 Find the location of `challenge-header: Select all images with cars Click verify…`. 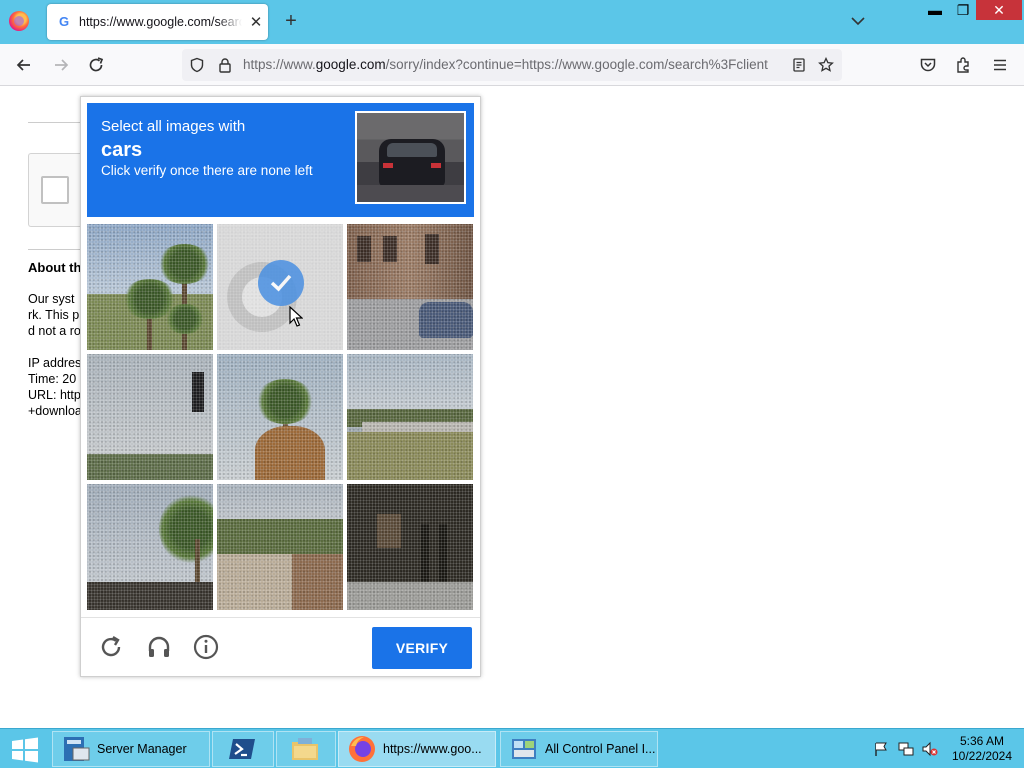

challenge-header: Select all images with cars Click verify… is located at coordinates (280, 160).